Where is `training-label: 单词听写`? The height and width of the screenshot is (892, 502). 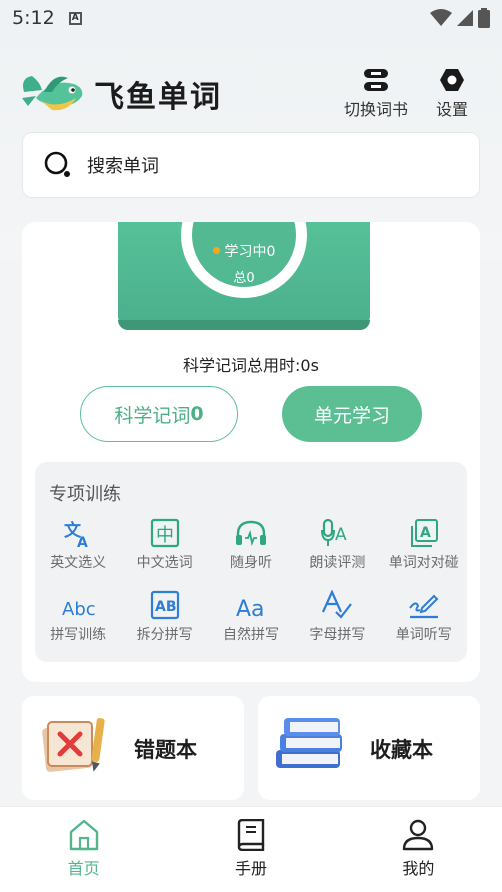 training-label: 单词听写 is located at coordinates (423, 635).